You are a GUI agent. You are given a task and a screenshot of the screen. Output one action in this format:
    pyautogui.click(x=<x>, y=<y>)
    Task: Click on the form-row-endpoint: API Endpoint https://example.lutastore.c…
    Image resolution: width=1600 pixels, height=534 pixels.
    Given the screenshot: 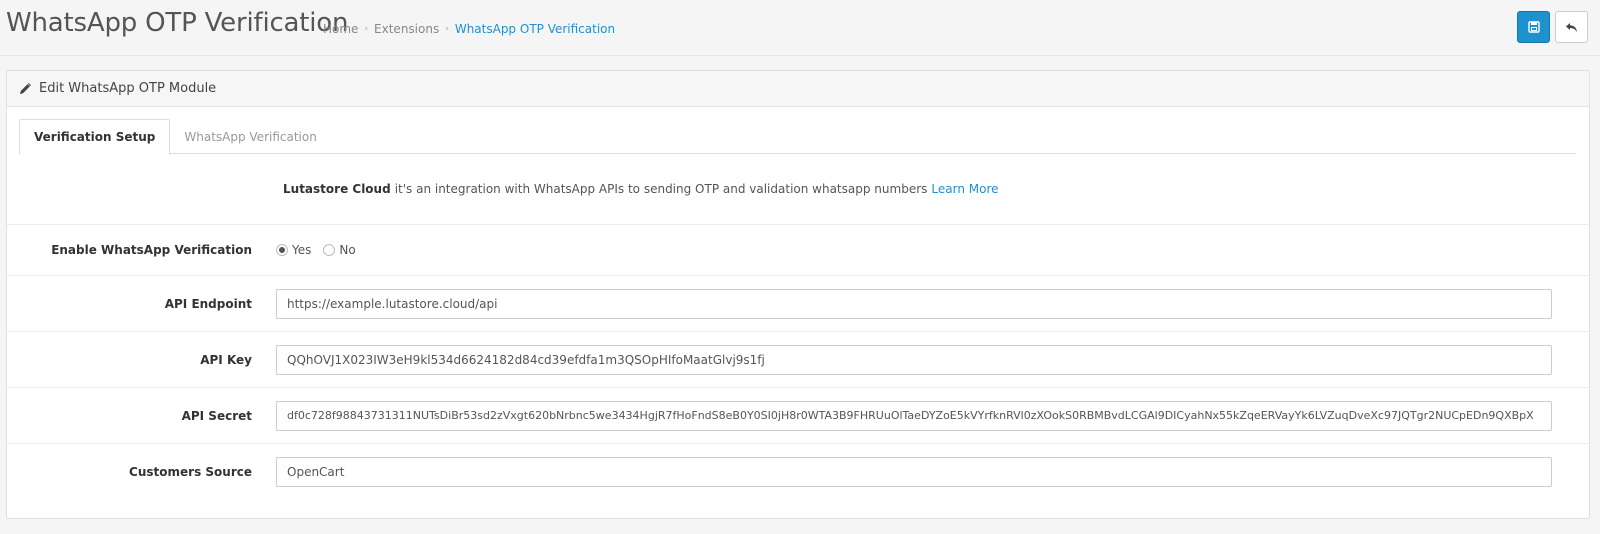 What is the action you would take?
    pyautogui.click(x=798, y=304)
    